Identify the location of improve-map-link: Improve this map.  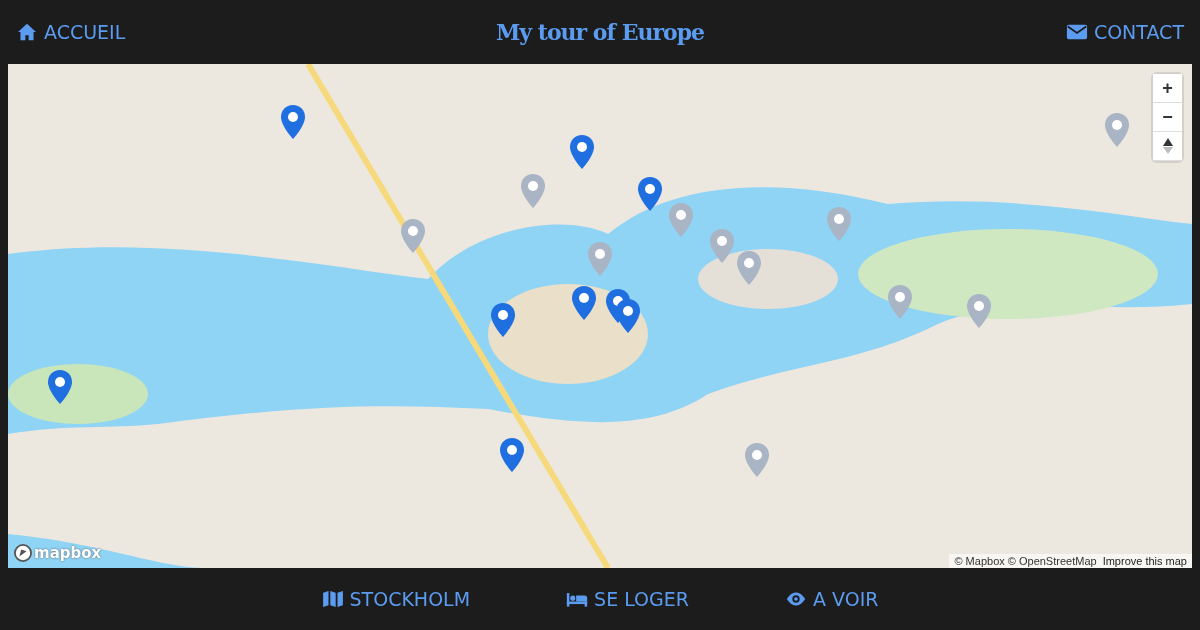
(1144, 561).